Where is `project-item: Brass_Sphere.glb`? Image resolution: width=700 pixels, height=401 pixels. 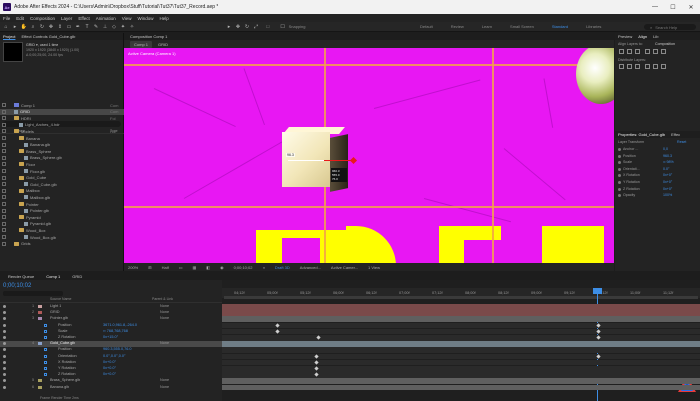
project-item: Brass_Sphere.glb is located at coordinates (62, 158).